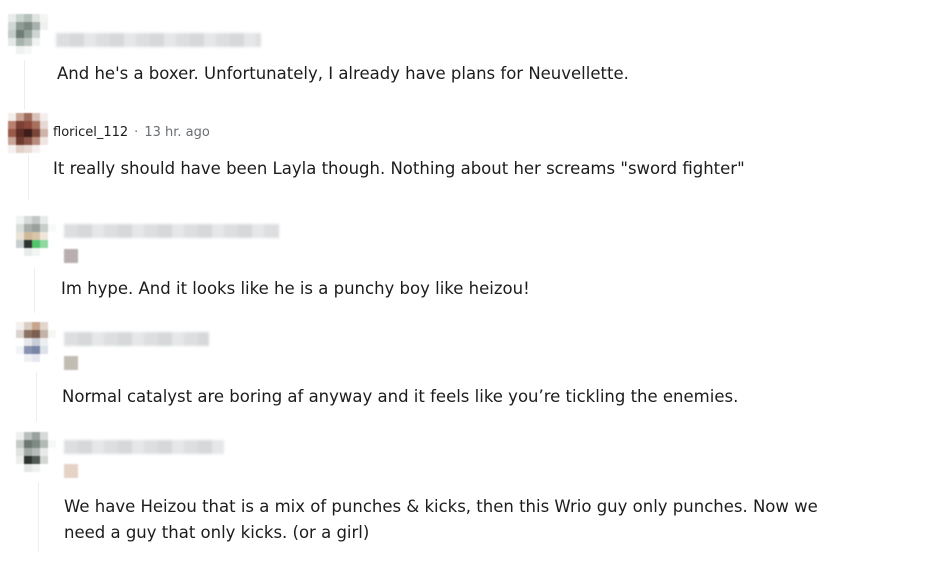  Describe the element at coordinates (177, 132) in the screenshot. I see `timestamp: 13 hr. ago` at that location.